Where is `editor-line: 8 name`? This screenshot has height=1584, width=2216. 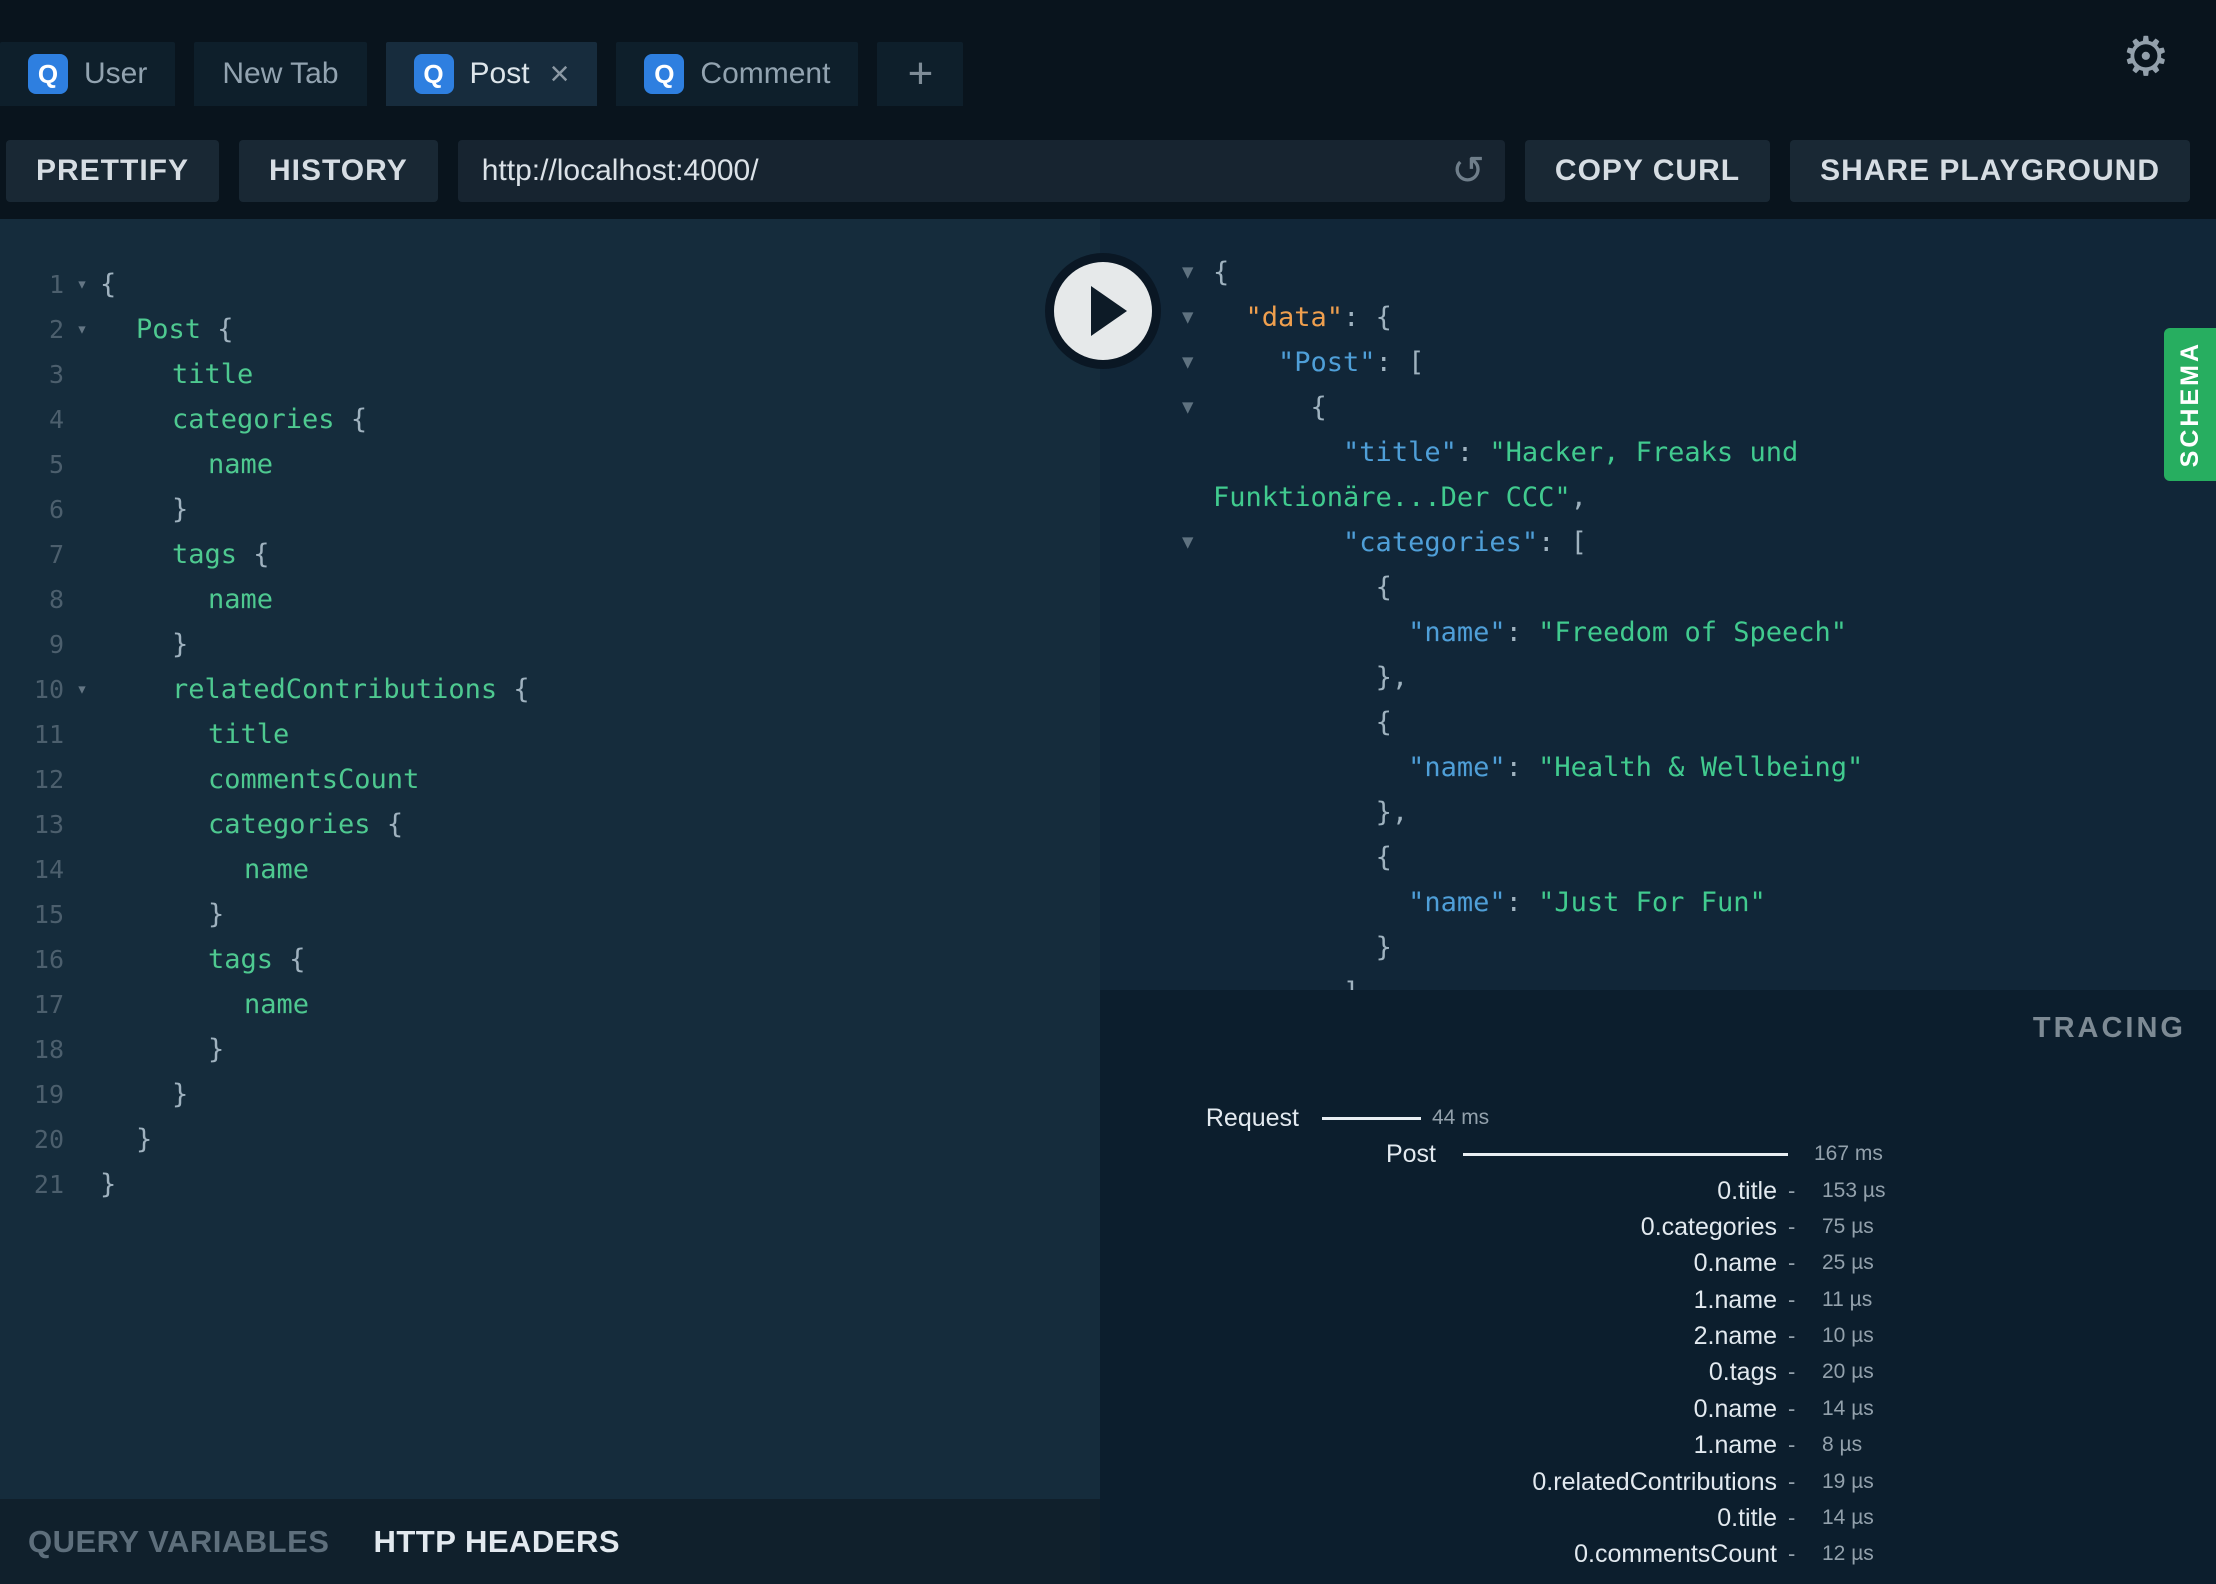 editor-line: 8 name is located at coordinates (550, 599).